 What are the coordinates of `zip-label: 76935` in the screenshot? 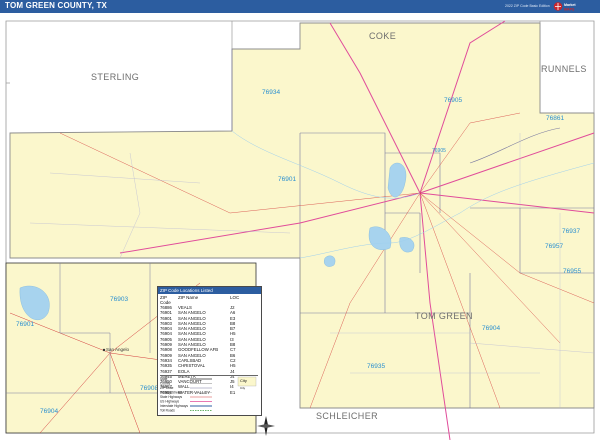 It's located at (376, 366).